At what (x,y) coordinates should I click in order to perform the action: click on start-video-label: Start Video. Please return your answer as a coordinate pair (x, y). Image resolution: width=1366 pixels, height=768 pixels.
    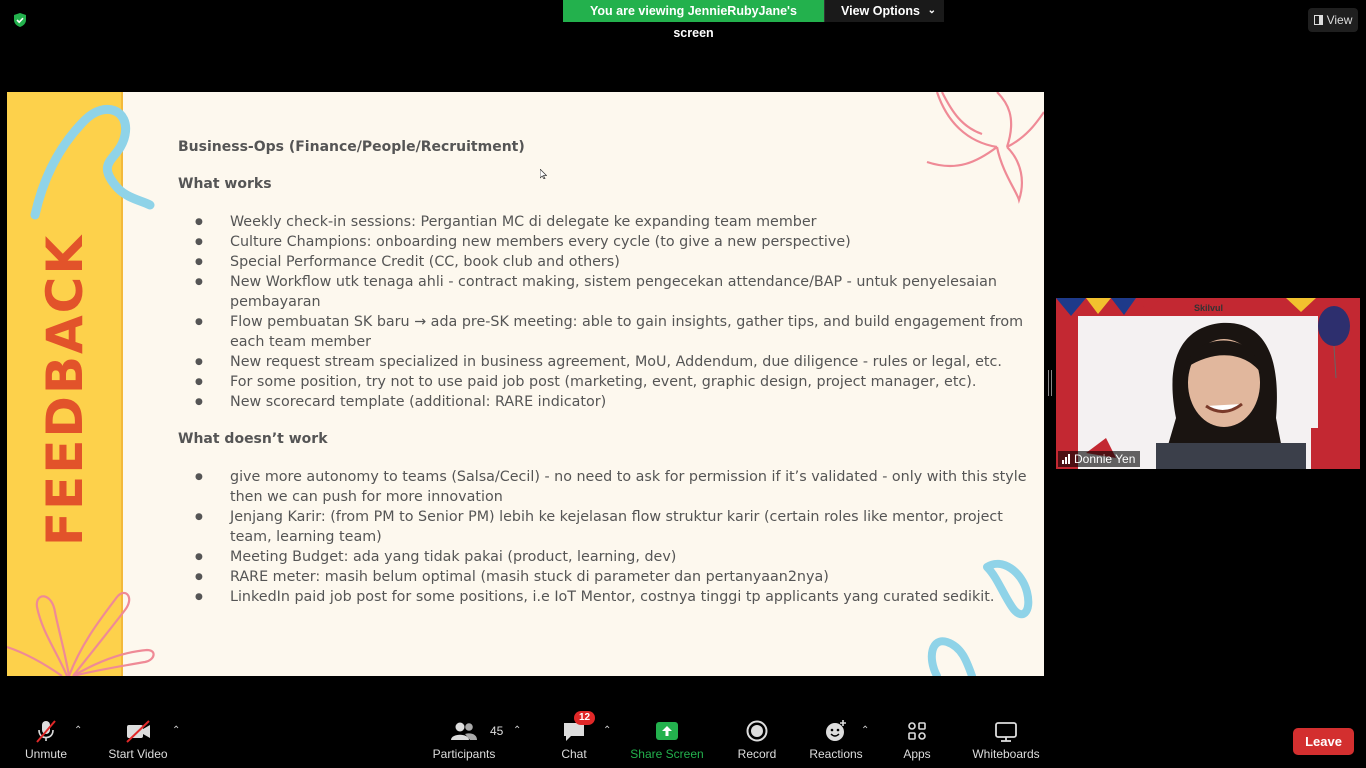
    Looking at the image, I should click on (138, 754).